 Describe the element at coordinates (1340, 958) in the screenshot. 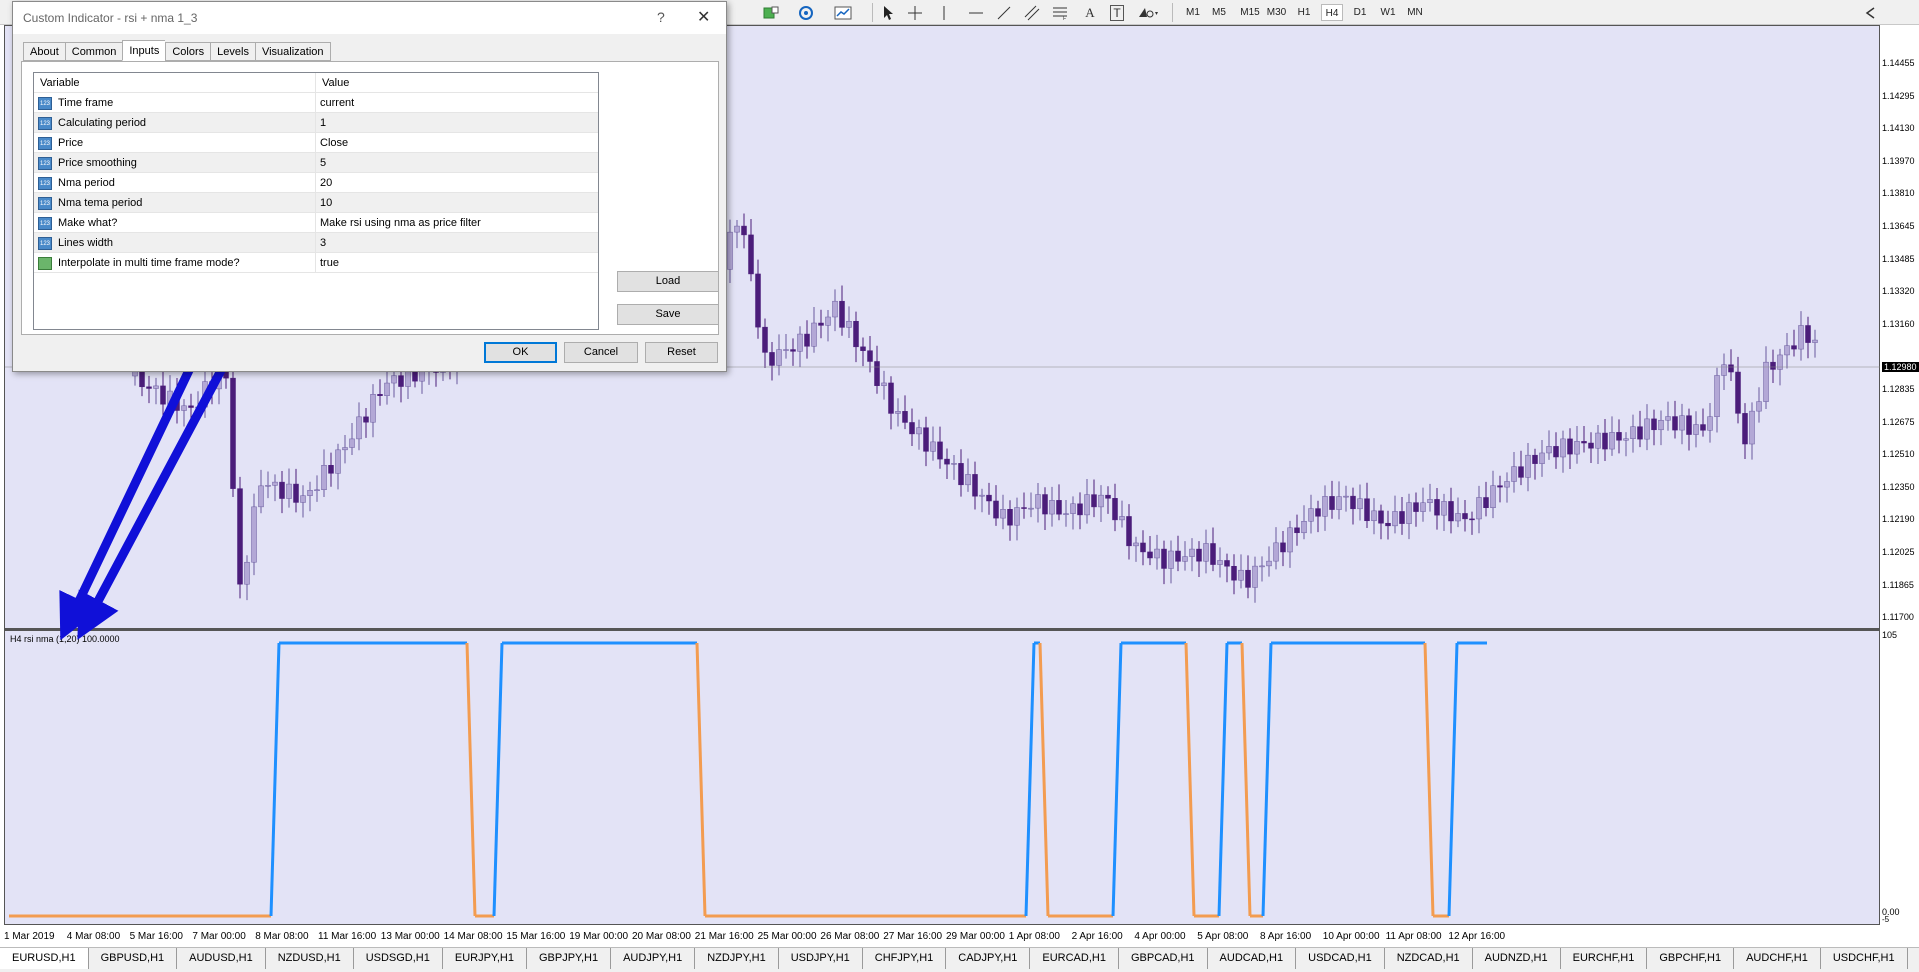

I see `symbol-tab-usdcad: USDCAD,H1` at that location.